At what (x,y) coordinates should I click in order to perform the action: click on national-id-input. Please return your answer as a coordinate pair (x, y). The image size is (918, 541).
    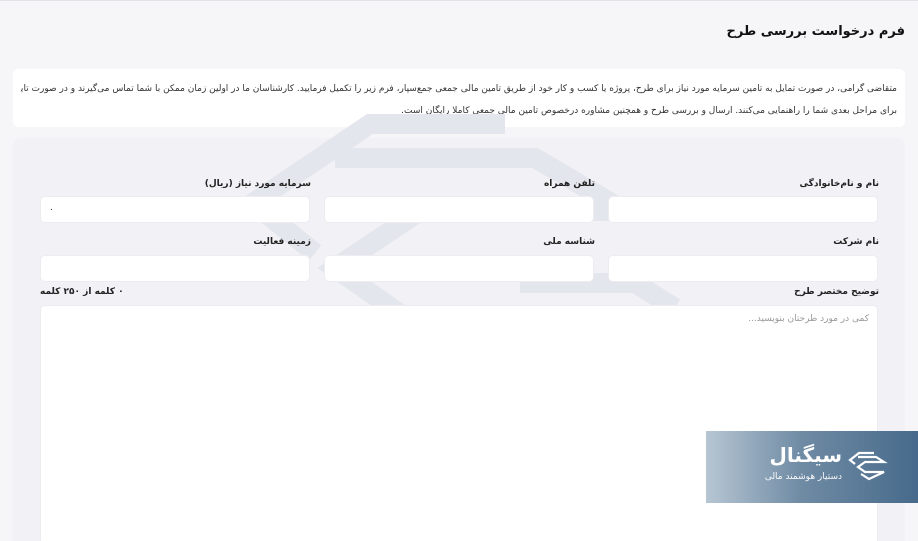
    Looking at the image, I should click on (459, 268).